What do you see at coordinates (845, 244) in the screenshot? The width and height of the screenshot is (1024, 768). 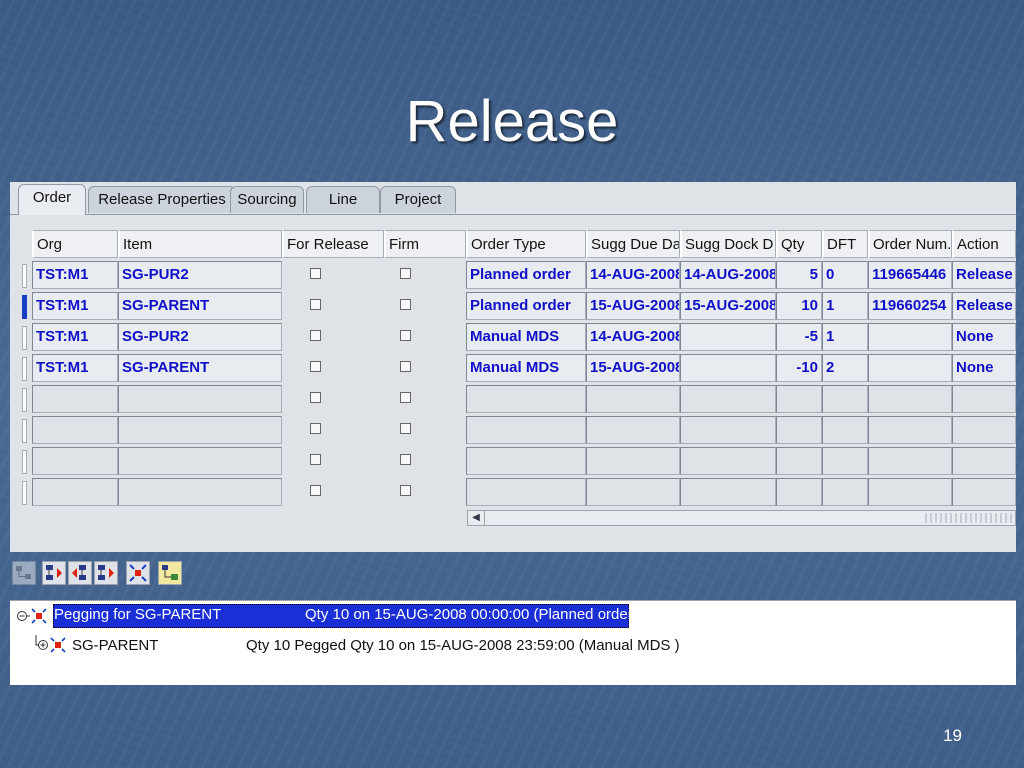 I see `column-header-dft: DFT` at bounding box center [845, 244].